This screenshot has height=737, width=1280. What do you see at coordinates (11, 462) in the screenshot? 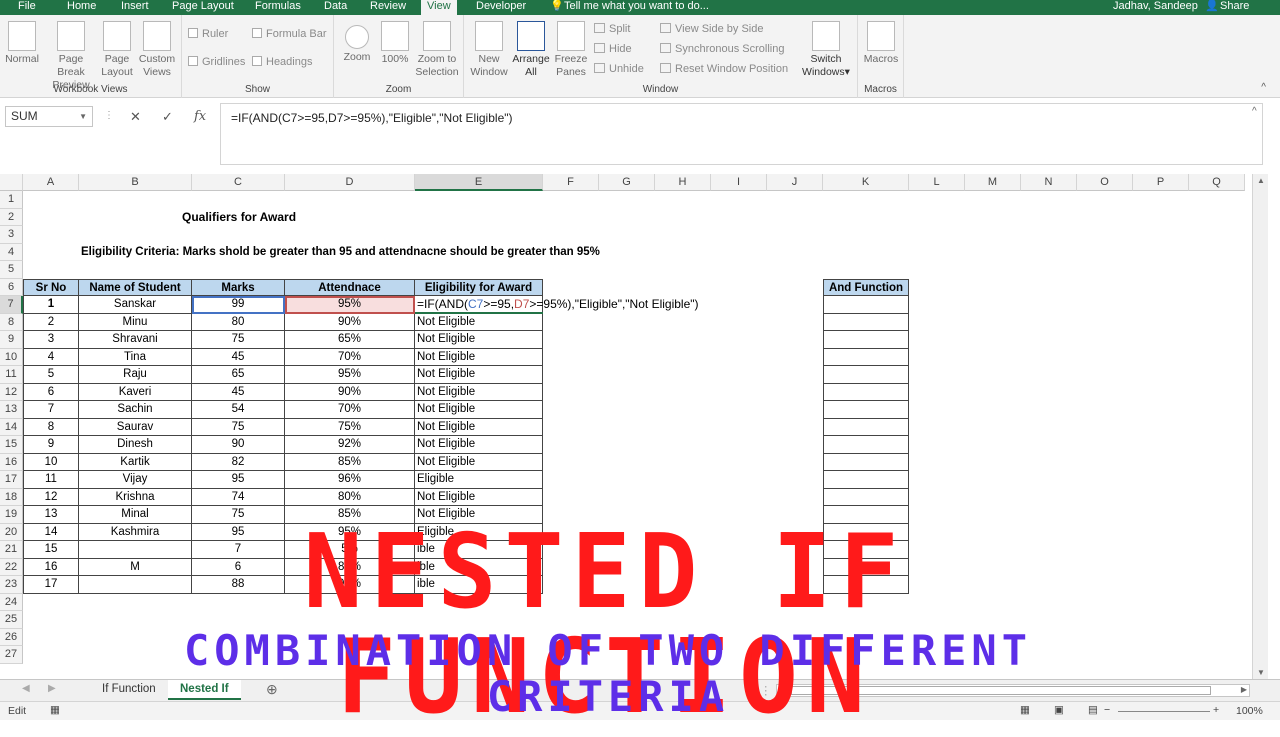
I see `row-header: 16` at bounding box center [11, 462].